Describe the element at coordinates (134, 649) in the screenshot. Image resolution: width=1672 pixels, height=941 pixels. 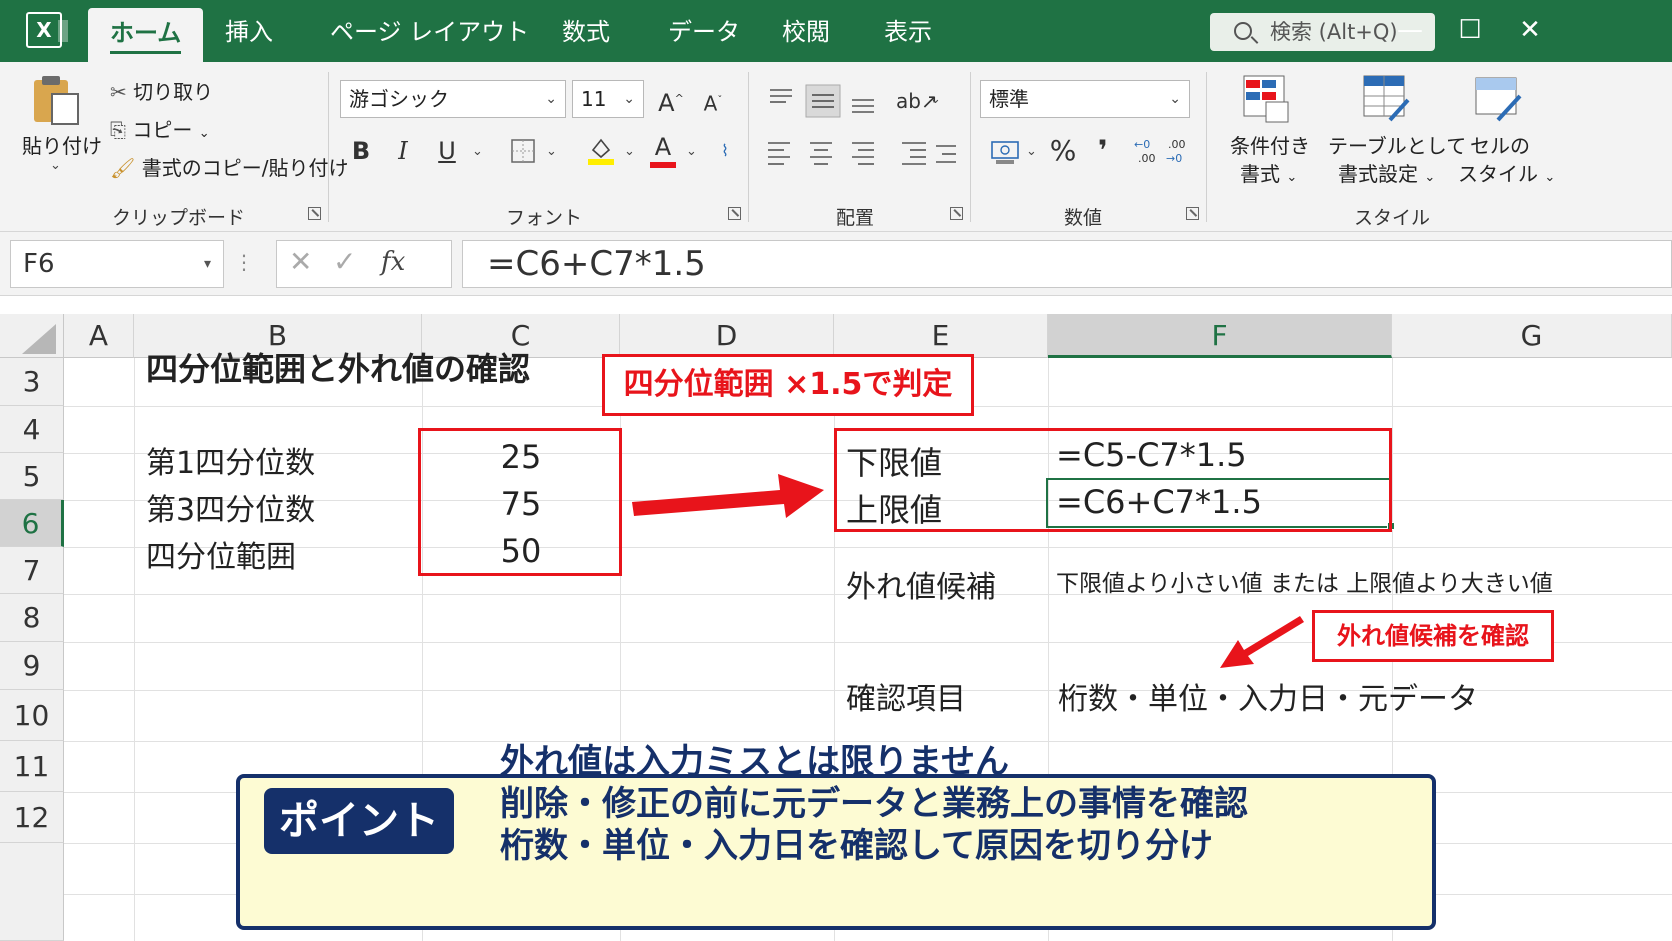
I see `gridline` at that location.